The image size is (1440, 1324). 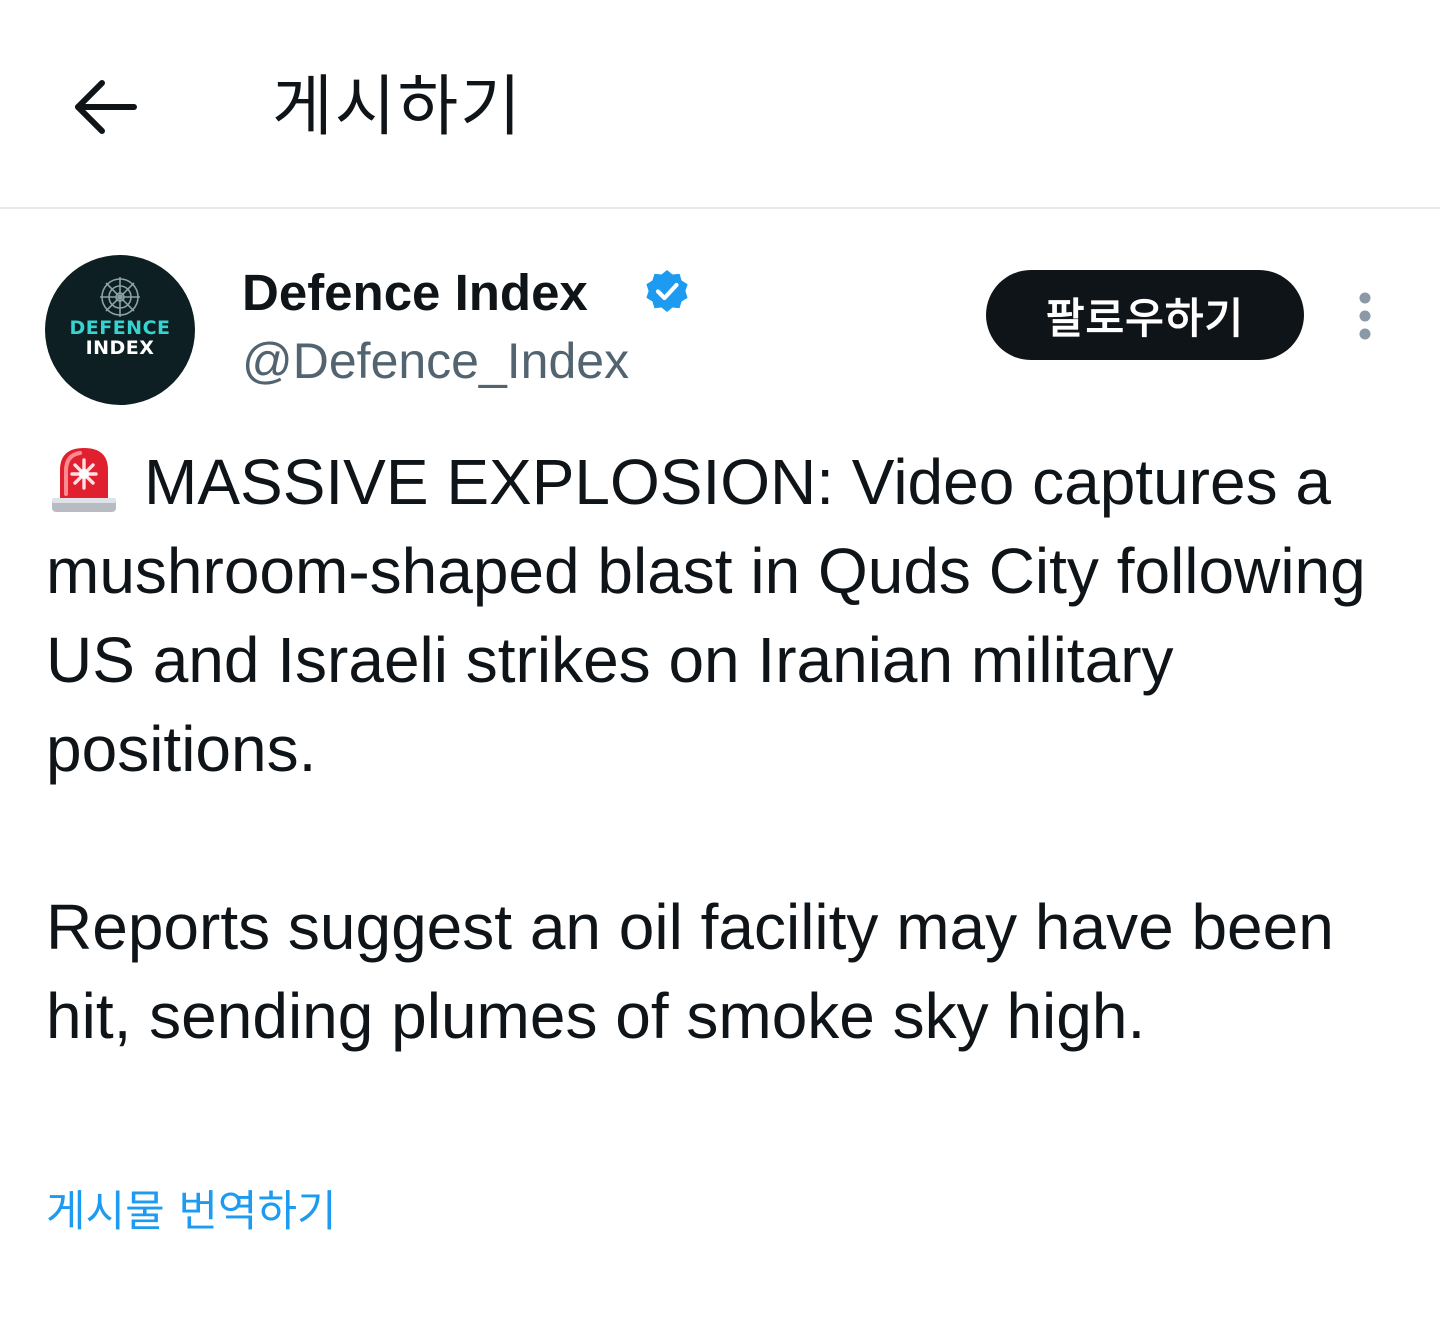 What do you see at coordinates (1145, 315) in the screenshot?
I see `follow-button: 팔로우하기` at bounding box center [1145, 315].